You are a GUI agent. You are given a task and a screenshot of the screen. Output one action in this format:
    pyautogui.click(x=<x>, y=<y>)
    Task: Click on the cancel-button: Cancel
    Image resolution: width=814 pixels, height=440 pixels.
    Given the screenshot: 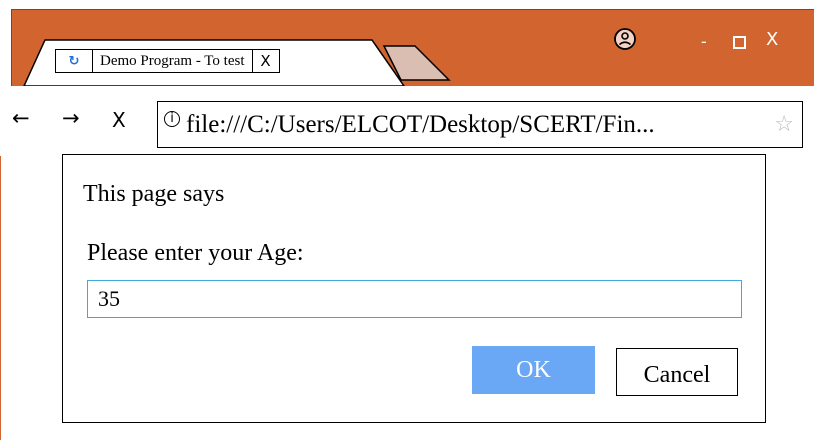 What is the action you would take?
    pyautogui.click(x=677, y=372)
    